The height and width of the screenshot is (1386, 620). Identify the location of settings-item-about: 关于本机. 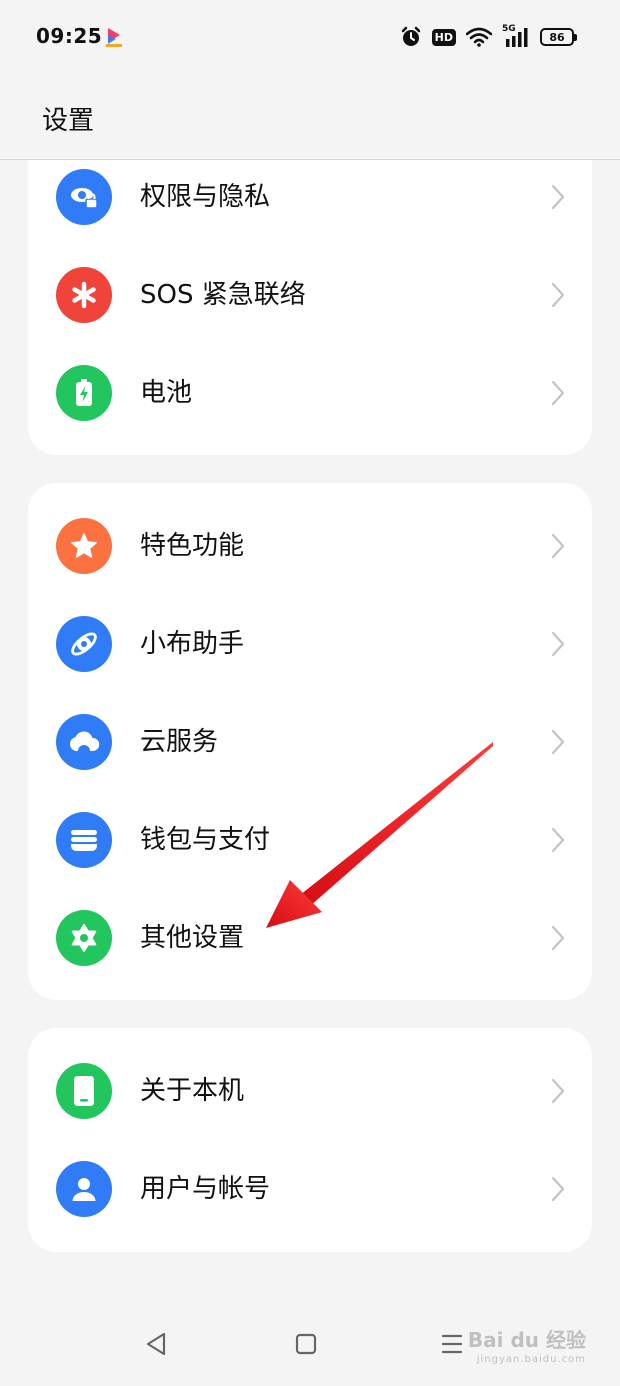
(310, 1091).